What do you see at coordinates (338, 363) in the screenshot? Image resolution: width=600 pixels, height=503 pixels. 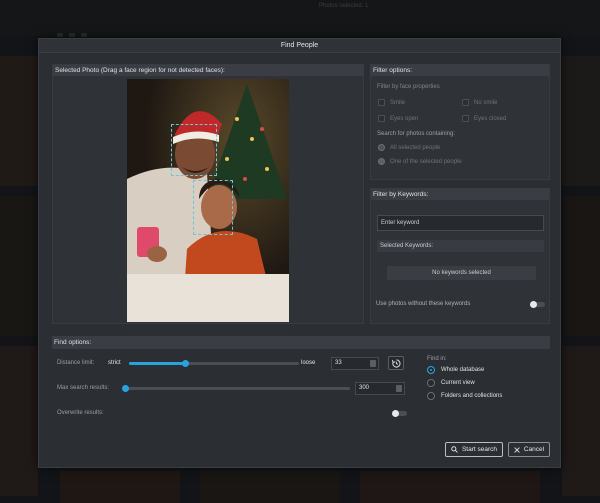 I see `distance-value: 33` at bounding box center [338, 363].